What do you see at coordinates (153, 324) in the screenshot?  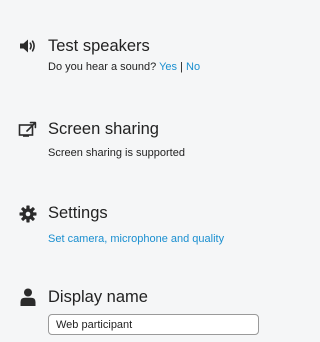 I see `display-name-input` at bounding box center [153, 324].